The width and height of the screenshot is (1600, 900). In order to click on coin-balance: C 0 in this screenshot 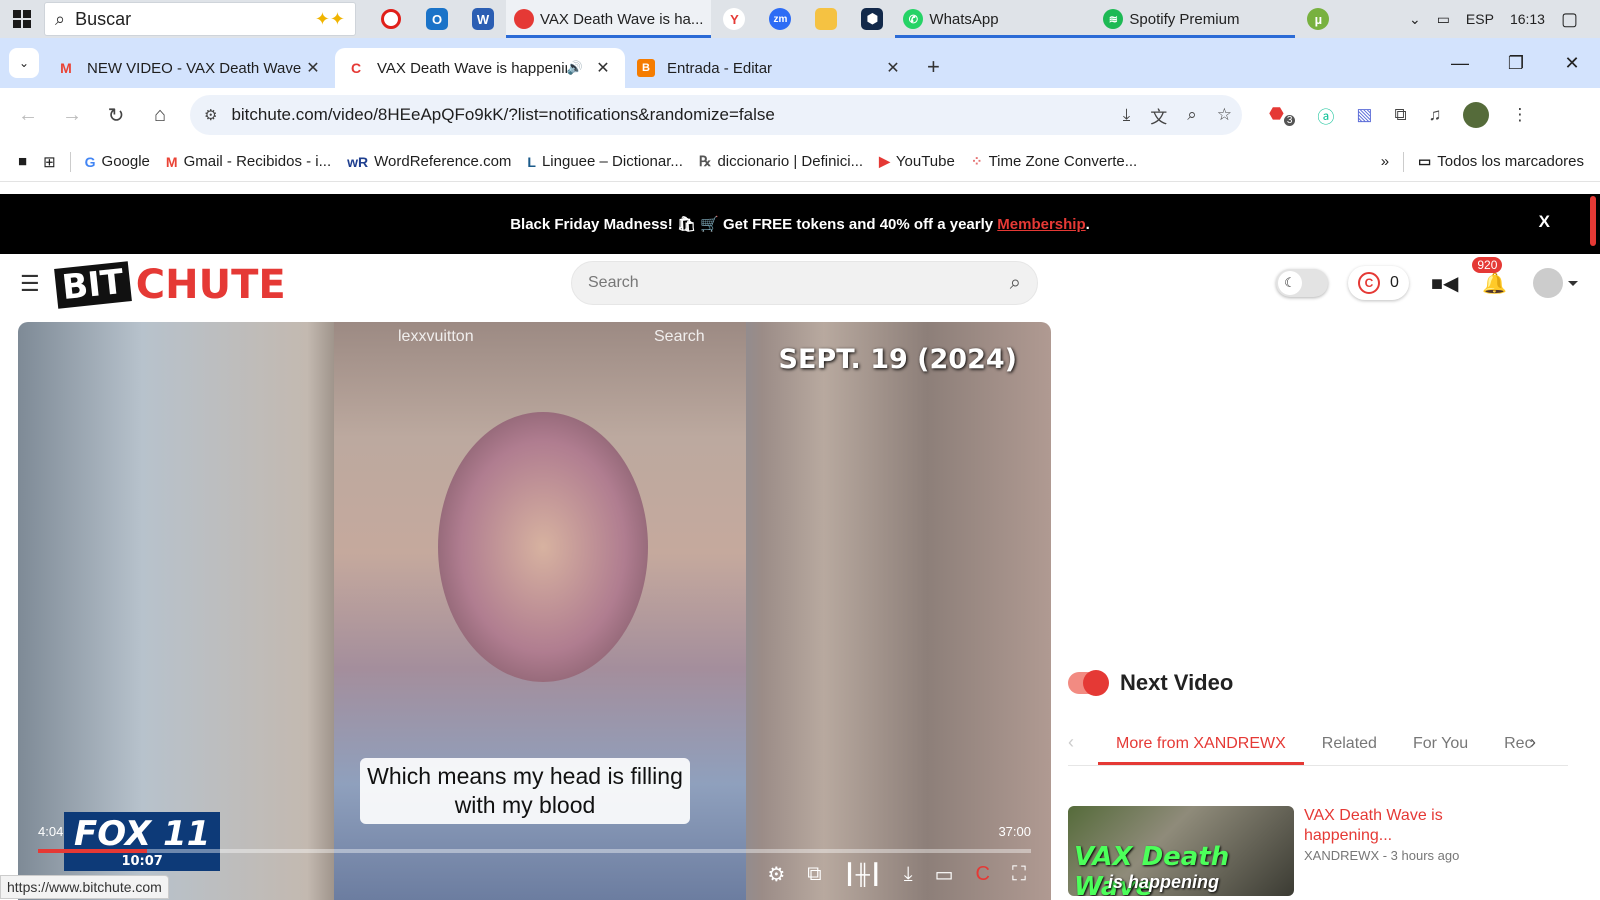, I will do `click(1378, 283)`.